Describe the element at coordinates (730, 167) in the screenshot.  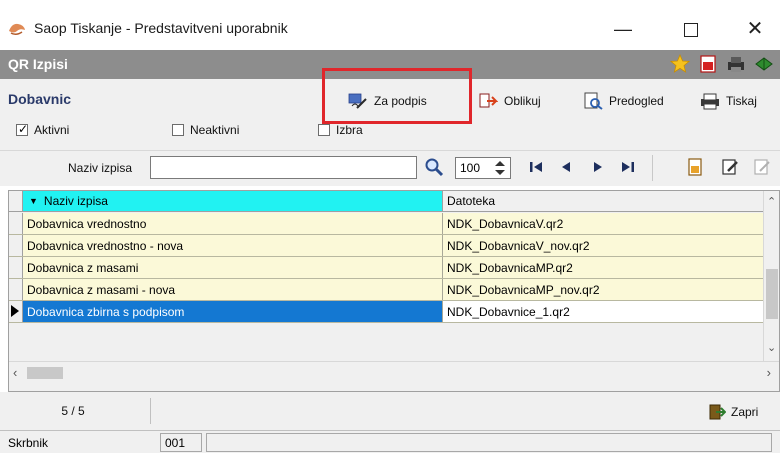
I see `edit-record-icon` at that location.